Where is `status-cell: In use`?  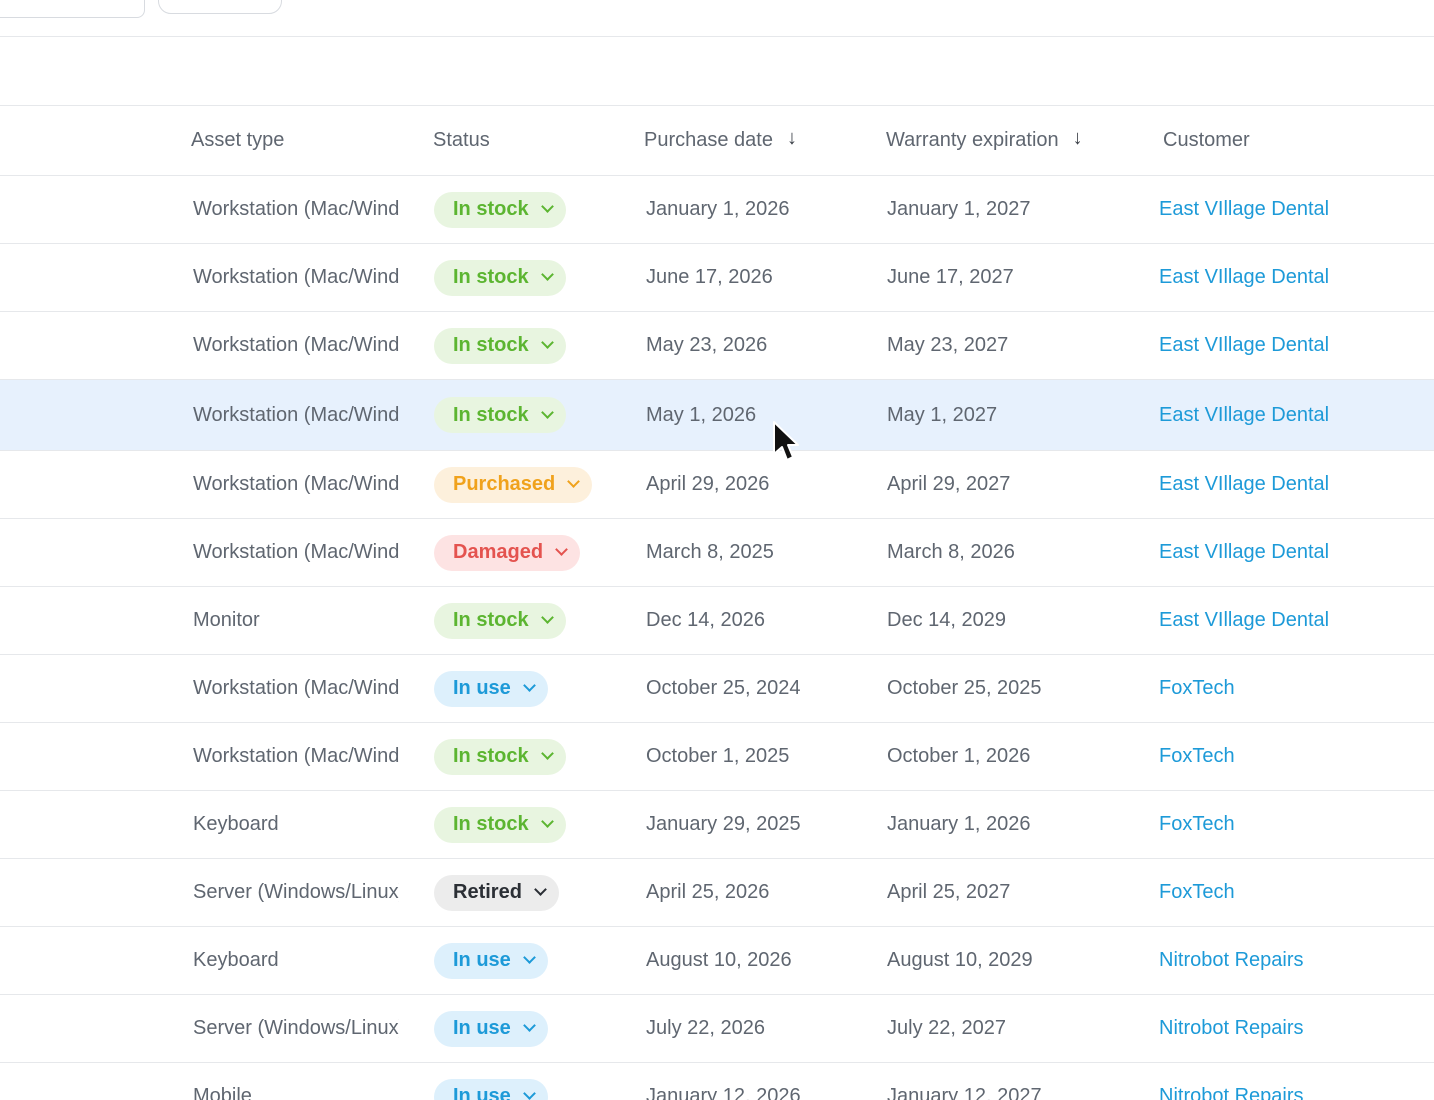
status-cell: In use is located at coordinates (534, 960).